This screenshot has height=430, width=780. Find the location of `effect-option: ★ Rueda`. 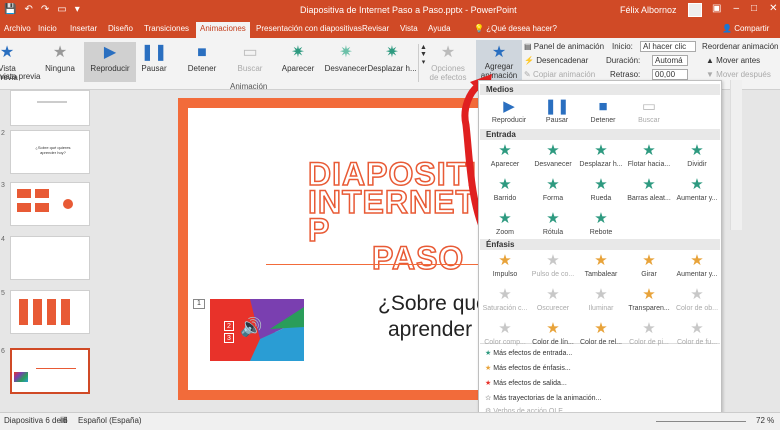

effect-option: ★ Rueda is located at coordinates (601, 193).